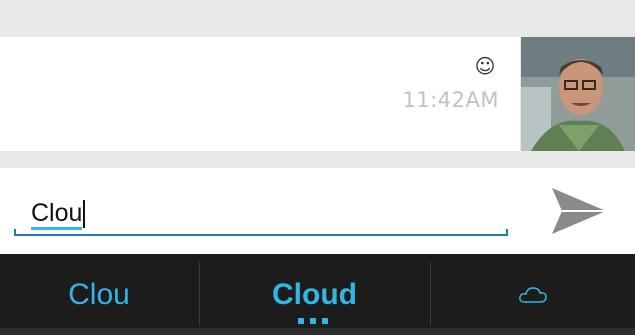 This screenshot has height=335, width=635. What do you see at coordinates (99, 294) in the screenshot?
I see `suggestion-typed: Clou` at bounding box center [99, 294].